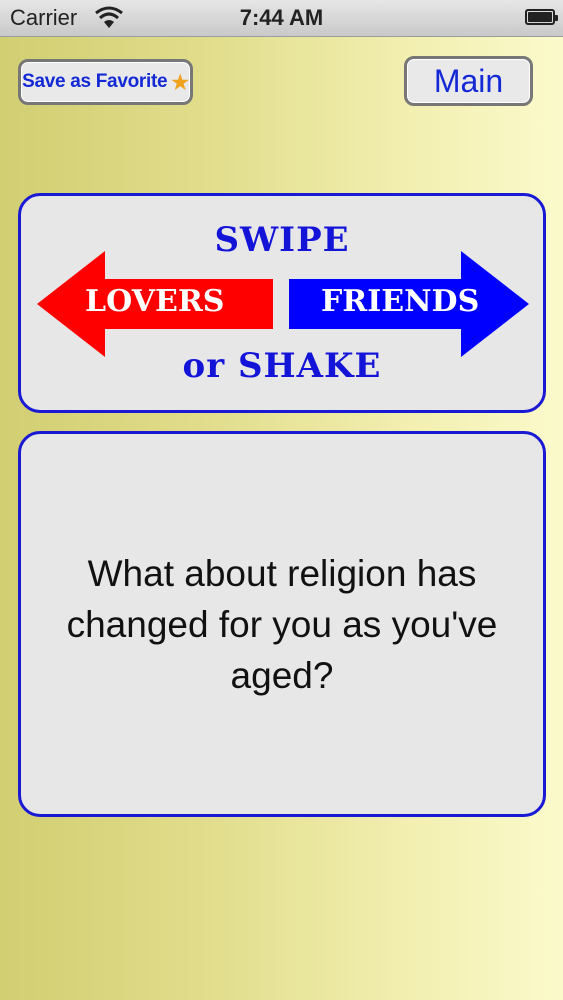 The image size is (563, 1000). Describe the element at coordinates (180, 82) in the screenshot. I see `star-icon: ★` at that location.